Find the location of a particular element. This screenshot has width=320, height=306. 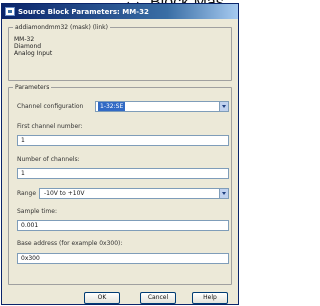

range-value: -10V to +10V is located at coordinates (64, 193).